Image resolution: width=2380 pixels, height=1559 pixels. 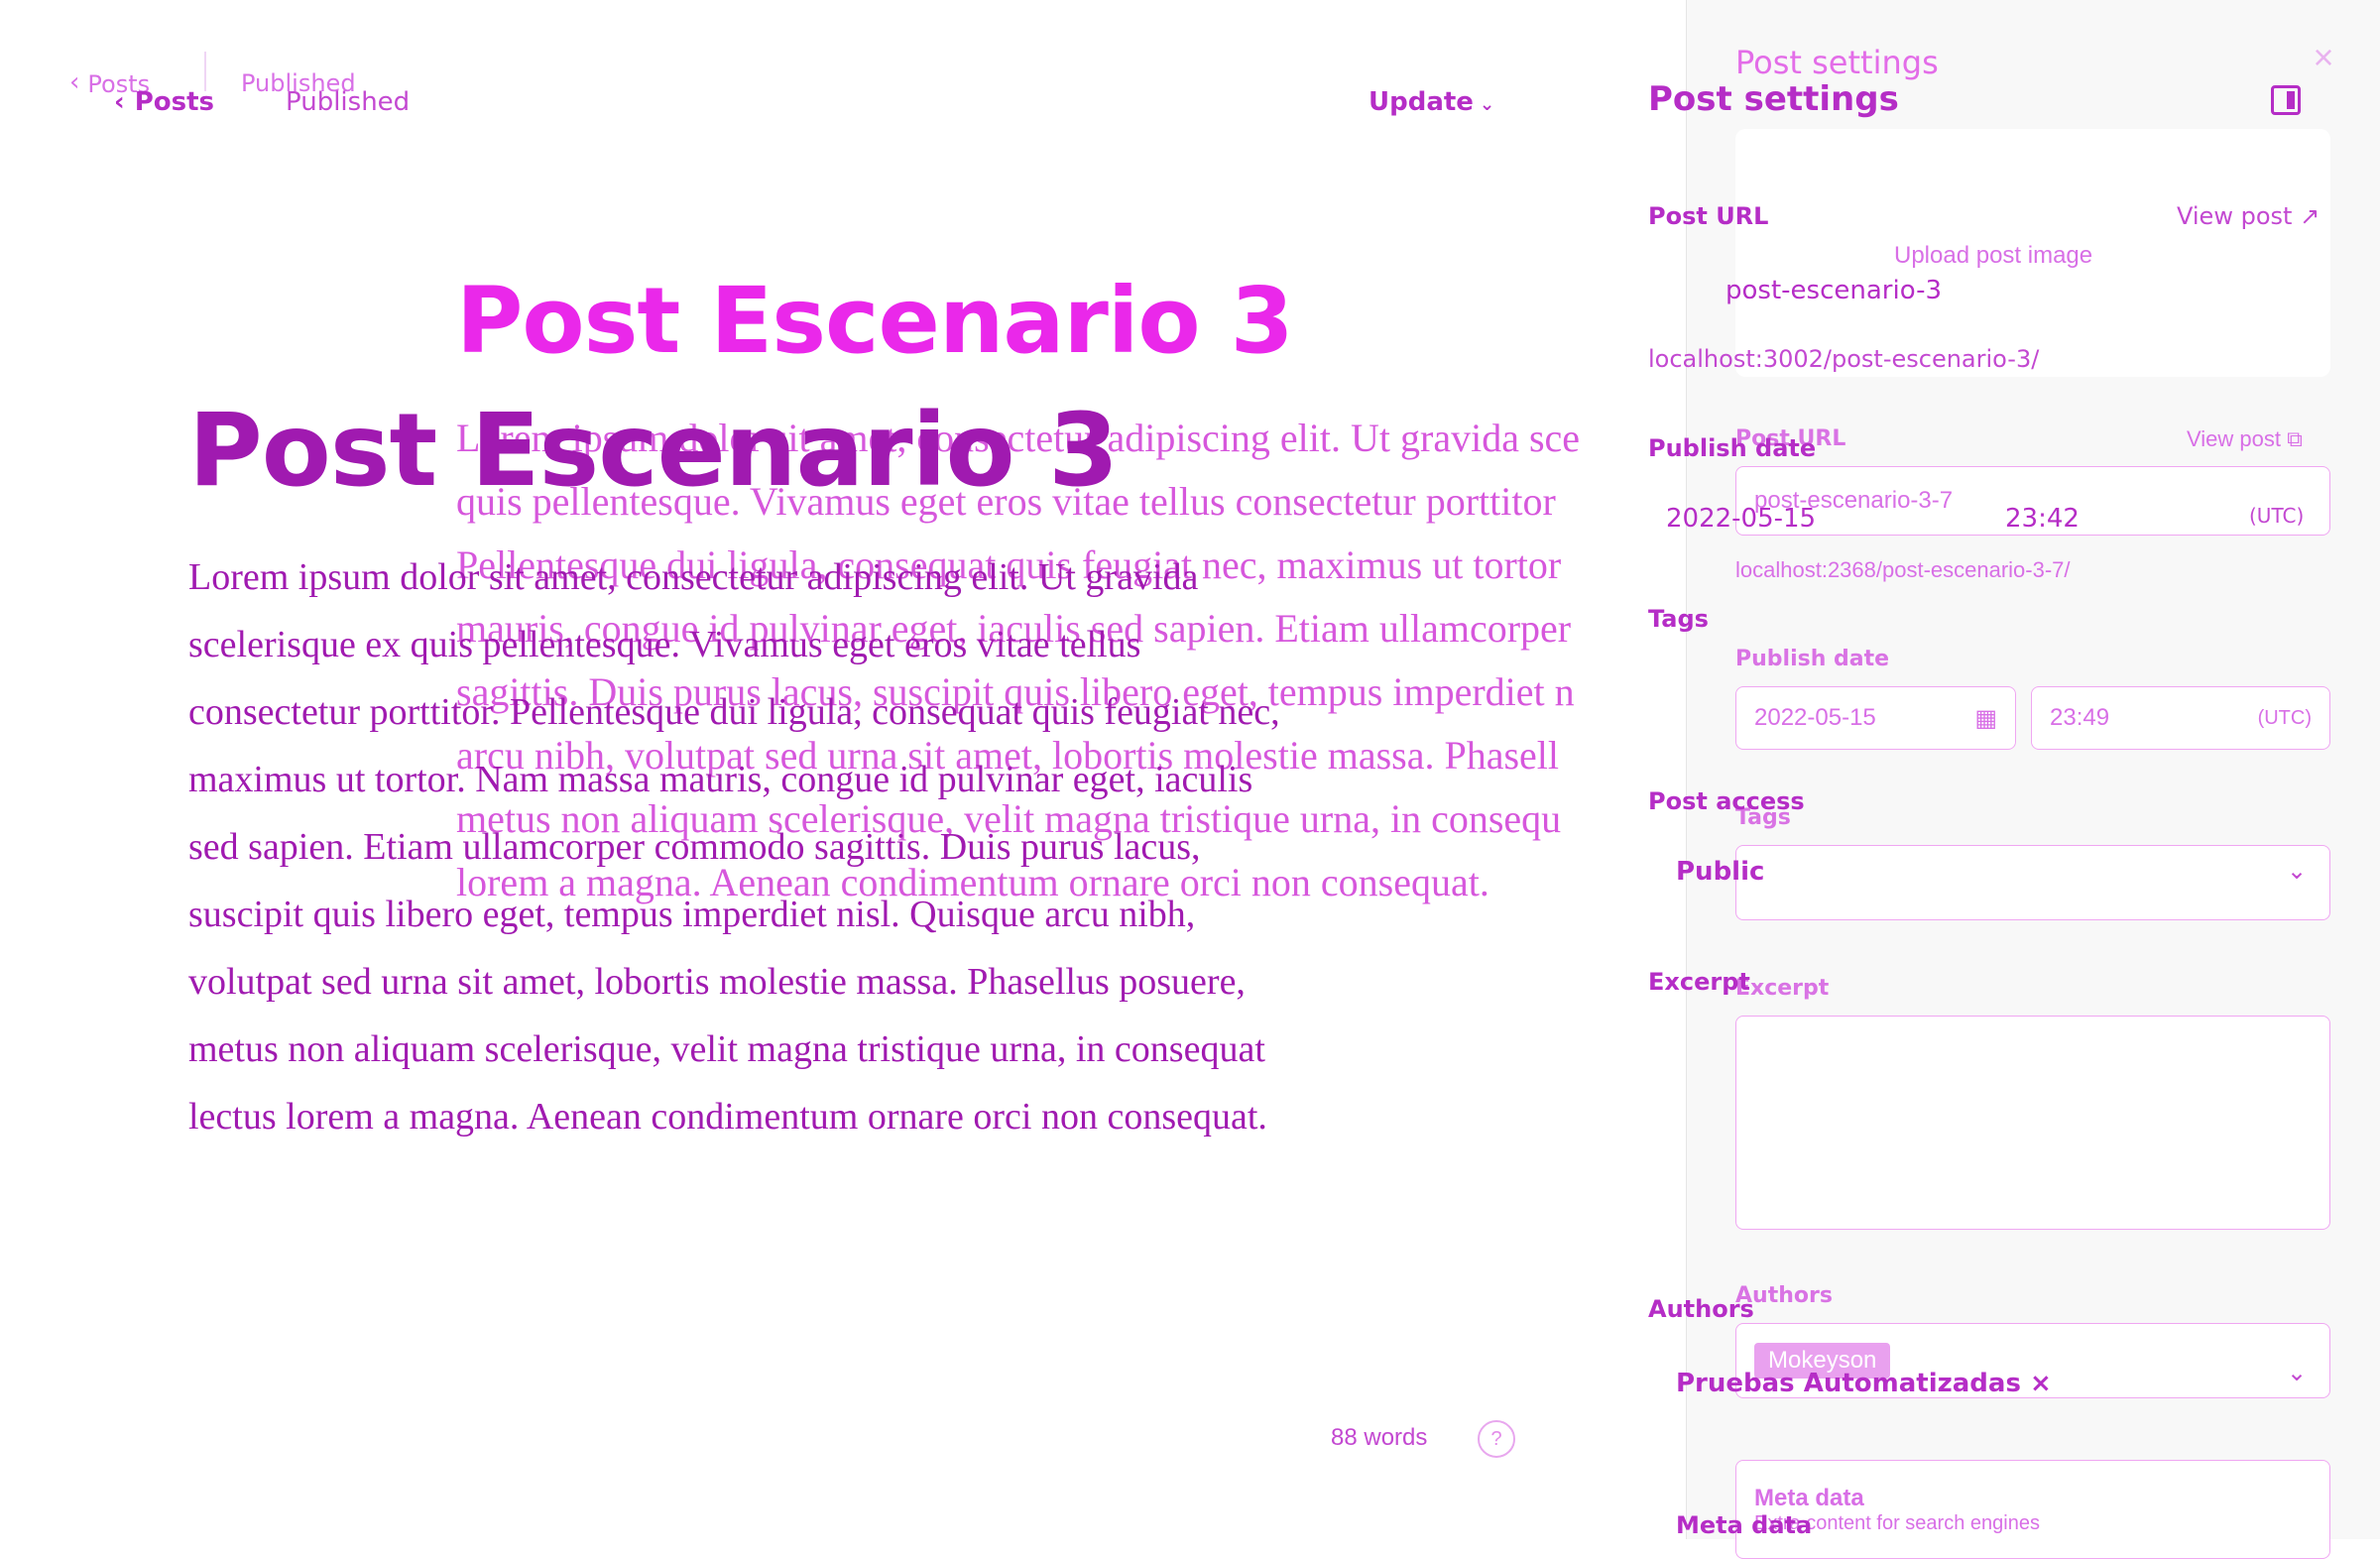 What do you see at coordinates (348, 102) in the screenshot?
I see `post-status: Published` at bounding box center [348, 102].